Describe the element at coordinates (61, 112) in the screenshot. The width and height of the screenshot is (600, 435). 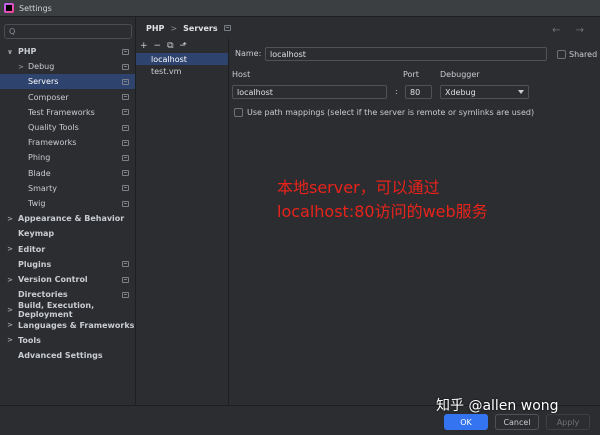
I see `sidebar-item-label: Test Frameworks` at that location.